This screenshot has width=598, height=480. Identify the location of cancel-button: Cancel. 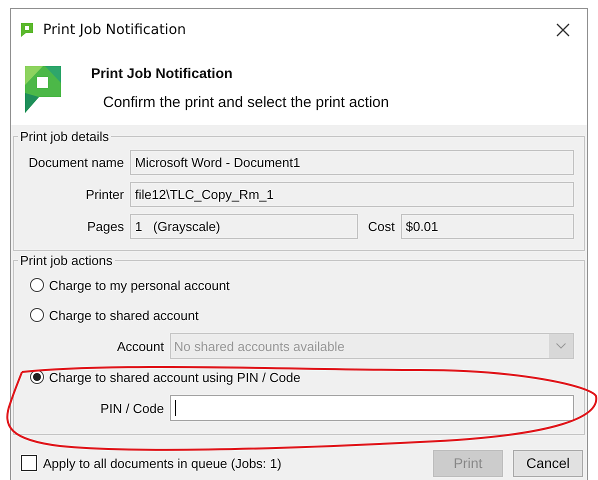
(548, 463).